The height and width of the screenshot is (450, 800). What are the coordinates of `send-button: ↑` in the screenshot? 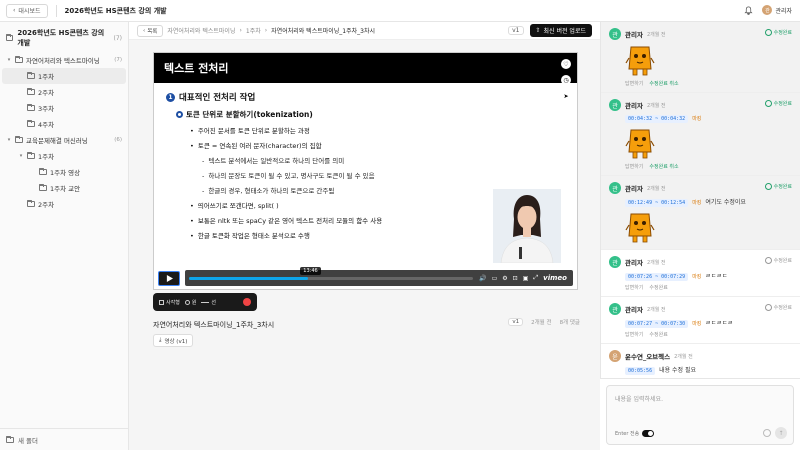 It's located at (781, 433).